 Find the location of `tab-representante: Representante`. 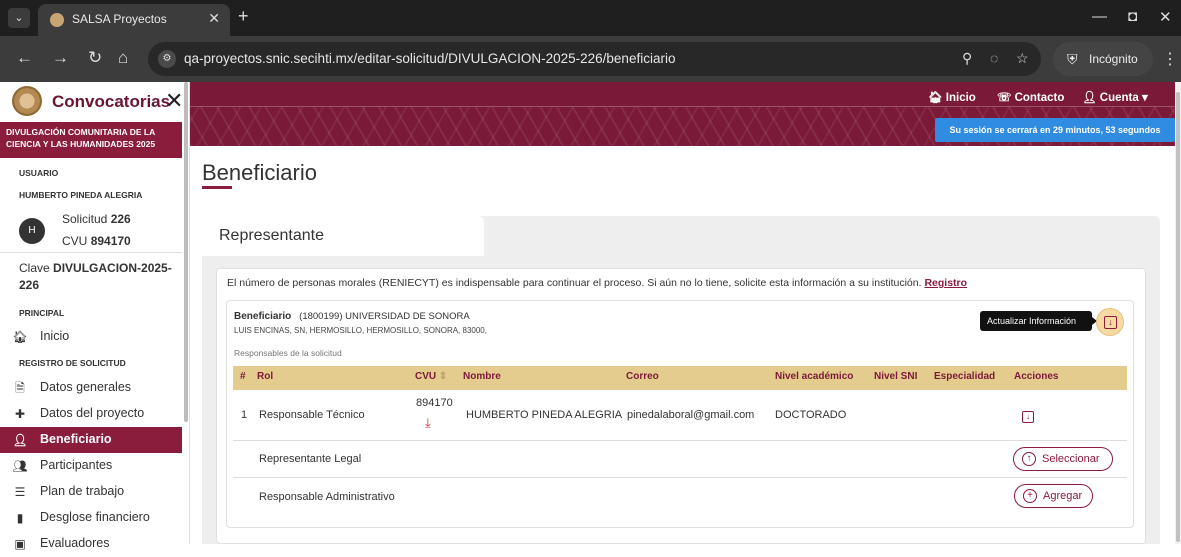

tab-representante: Representante is located at coordinates (343, 236).